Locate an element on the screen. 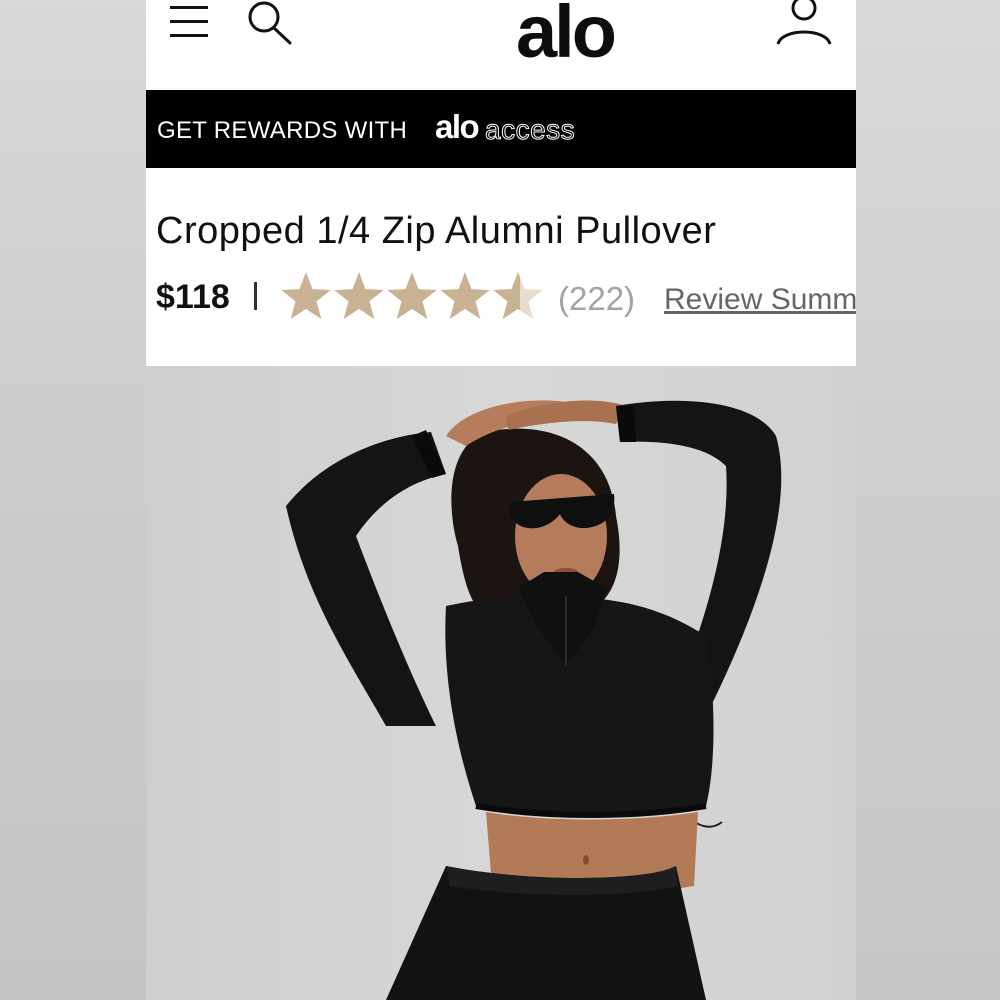 This screenshot has width=1000, height=1000. product-title: Cropped 1/4 Zip Alumni Pullover is located at coordinates (436, 231).